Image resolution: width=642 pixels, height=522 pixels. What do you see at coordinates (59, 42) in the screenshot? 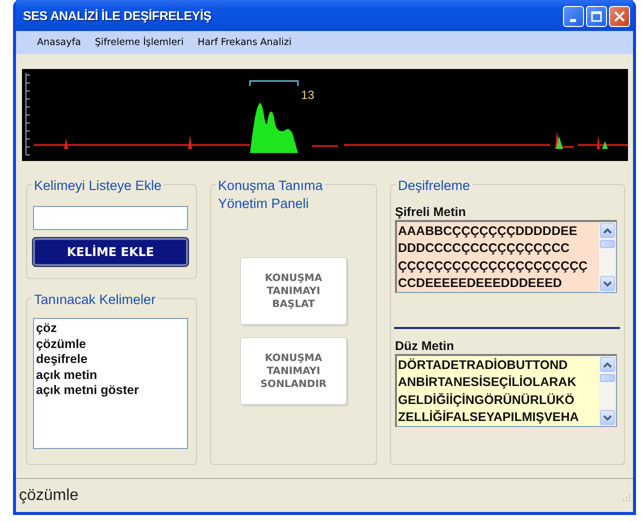
I see `menu-item: Anasayfa` at bounding box center [59, 42].